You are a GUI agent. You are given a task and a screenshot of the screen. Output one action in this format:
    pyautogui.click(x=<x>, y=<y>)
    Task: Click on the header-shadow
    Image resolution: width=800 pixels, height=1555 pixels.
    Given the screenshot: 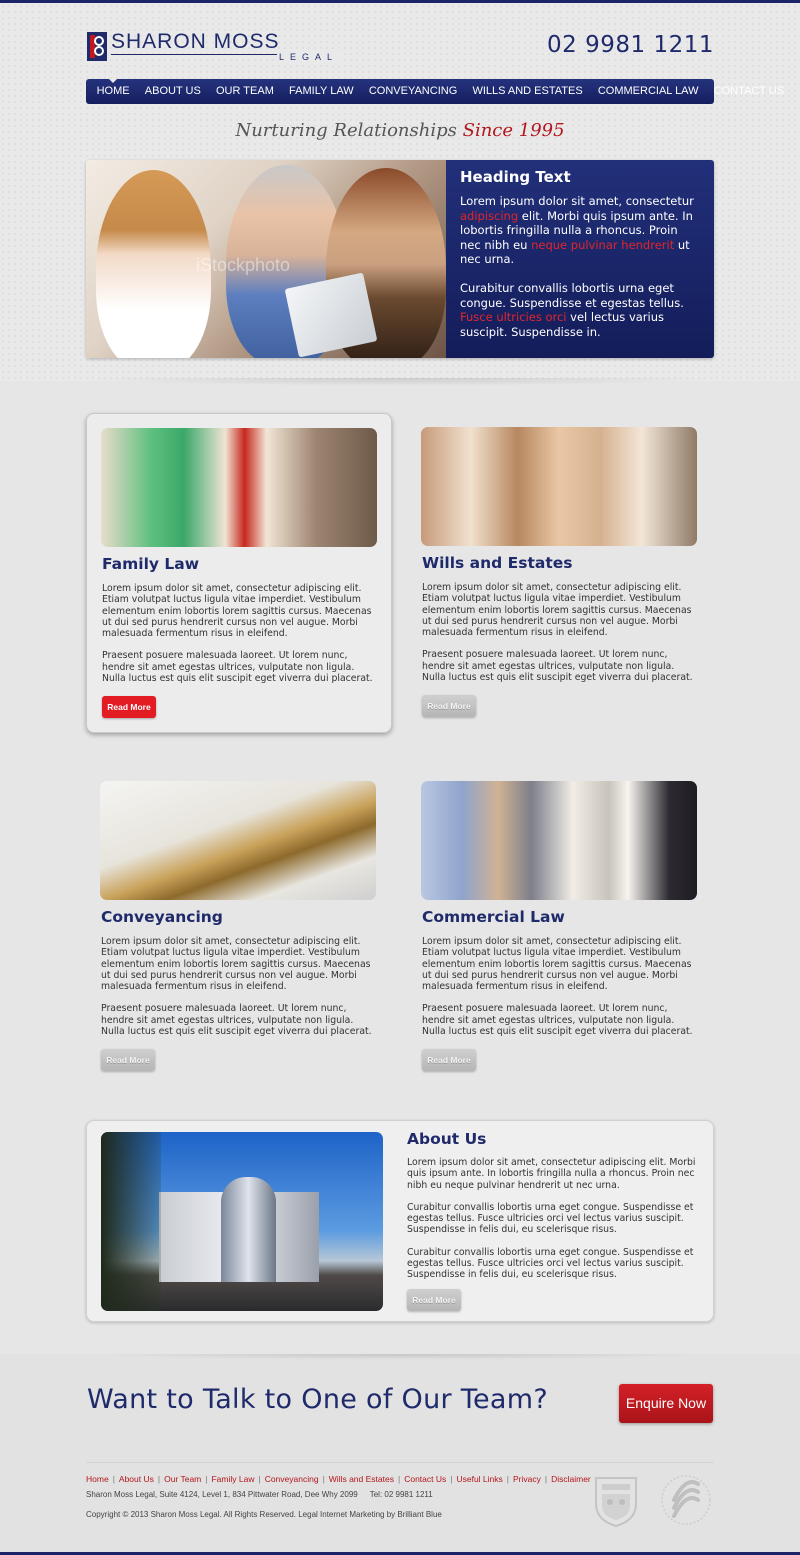 What is the action you would take?
    pyautogui.click(x=400, y=382)
    